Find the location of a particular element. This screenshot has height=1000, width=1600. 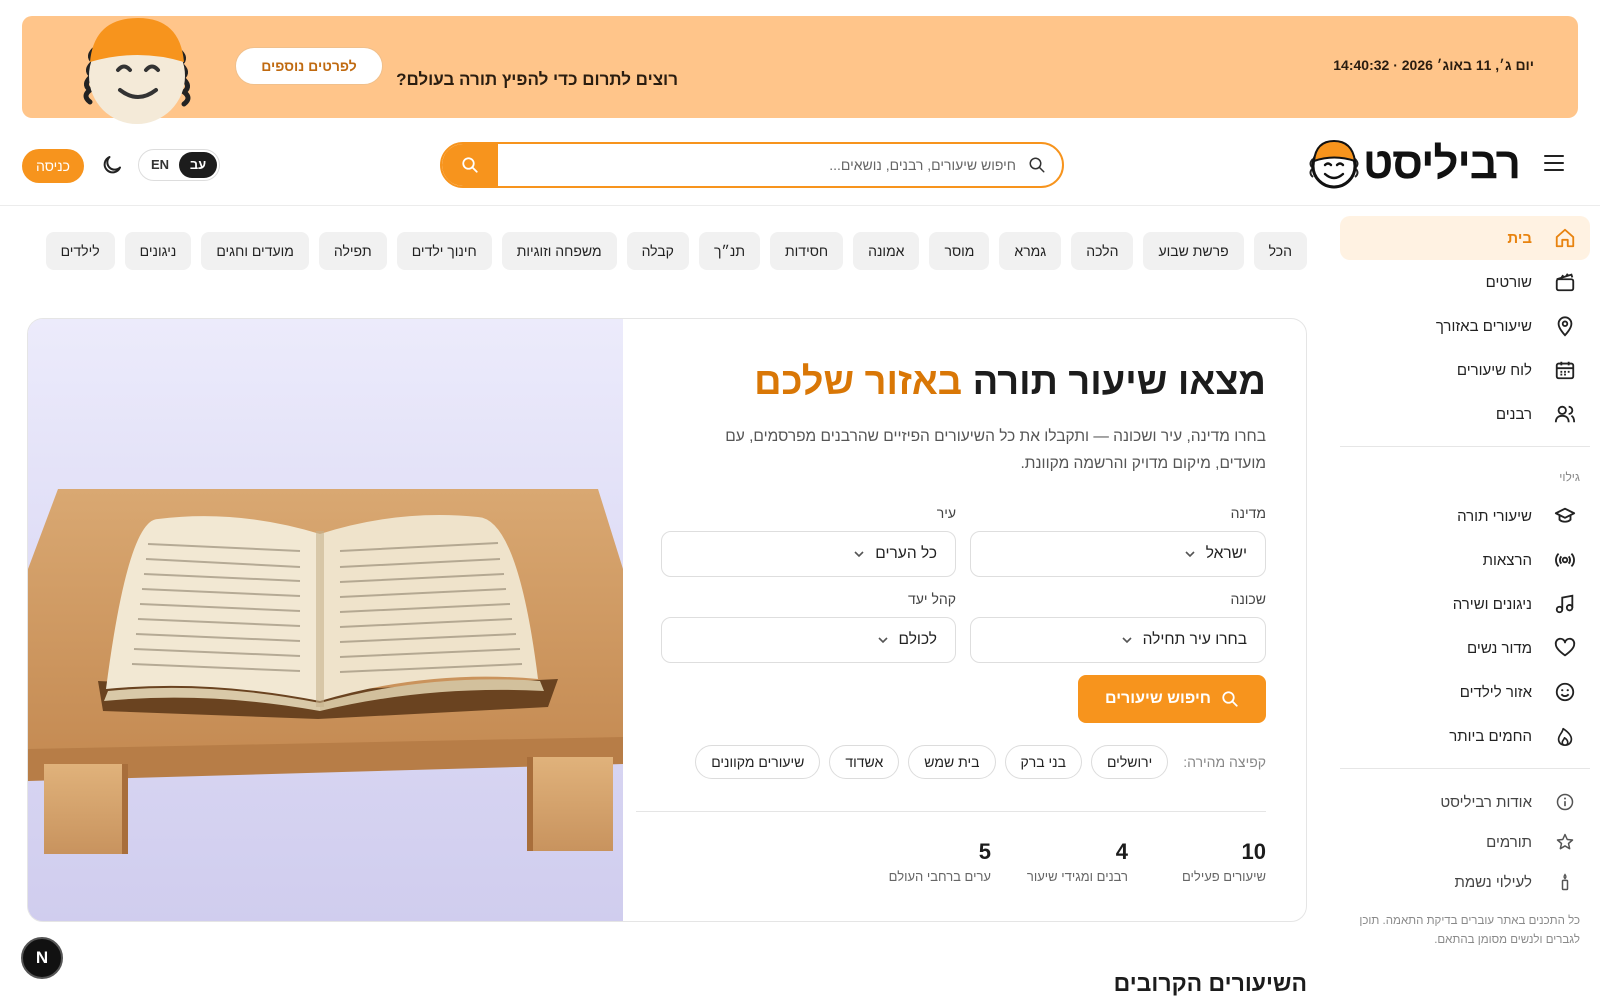

lang-en-option: EN is located at coordinates (160, 165).